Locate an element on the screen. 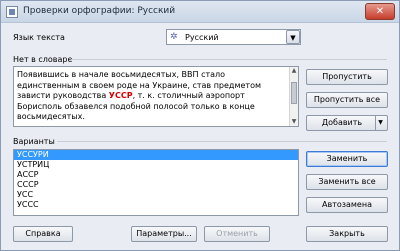 The image size is (400, 251). misspelled-word: УССР is located at coordinates (121, 95).